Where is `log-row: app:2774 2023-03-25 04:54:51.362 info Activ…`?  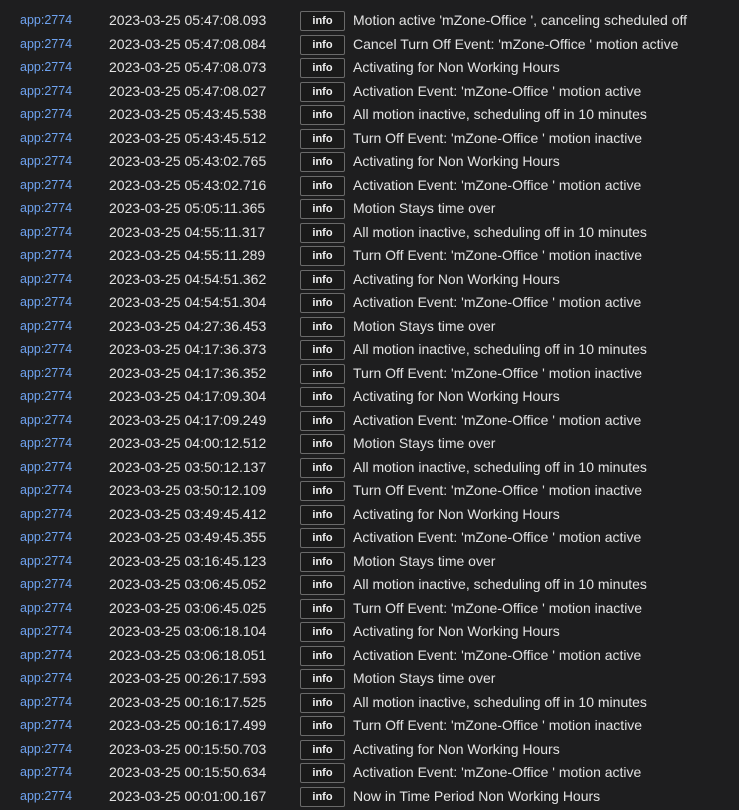
log-row: app:2774 2023-03-25 04:54:51.362 info Activ… is located at coordinates (369, 280).